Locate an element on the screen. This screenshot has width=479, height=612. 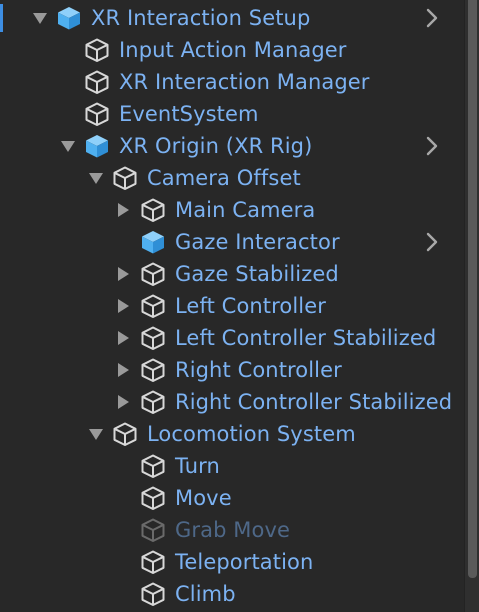
hierarchy-item-label: Input Action Manager is located at coordinates (233, 50).